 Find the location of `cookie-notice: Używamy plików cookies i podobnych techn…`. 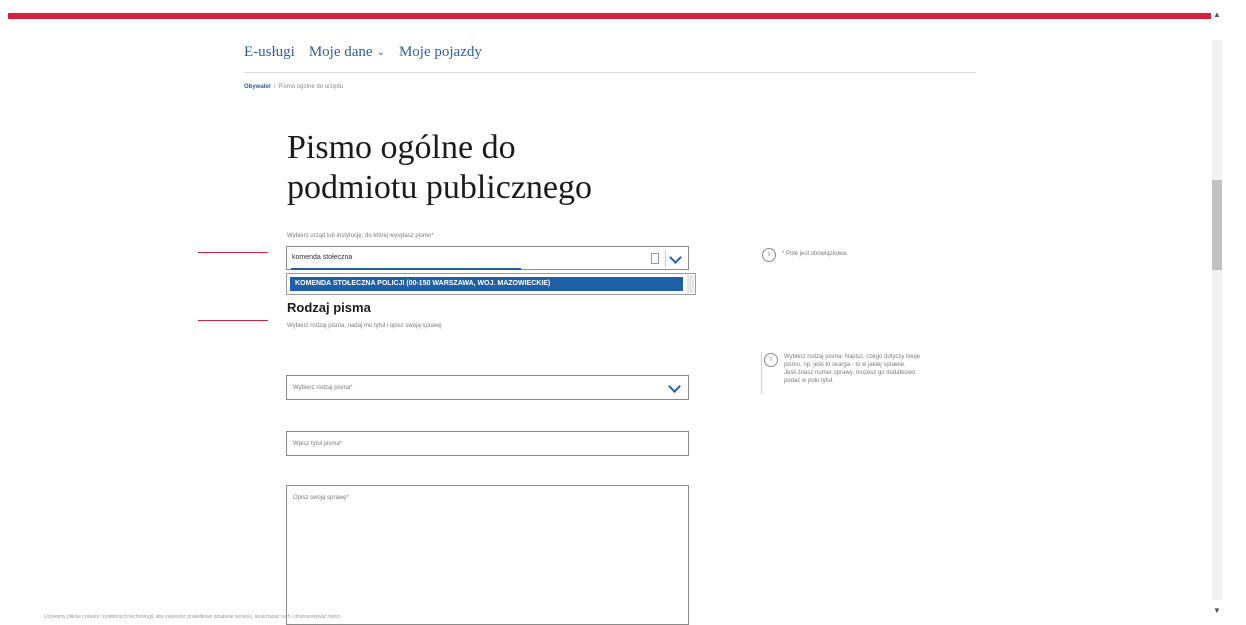

cookie-notice: Używamy plików cookies i podobnych techn… is located at coordinates (193, 617).